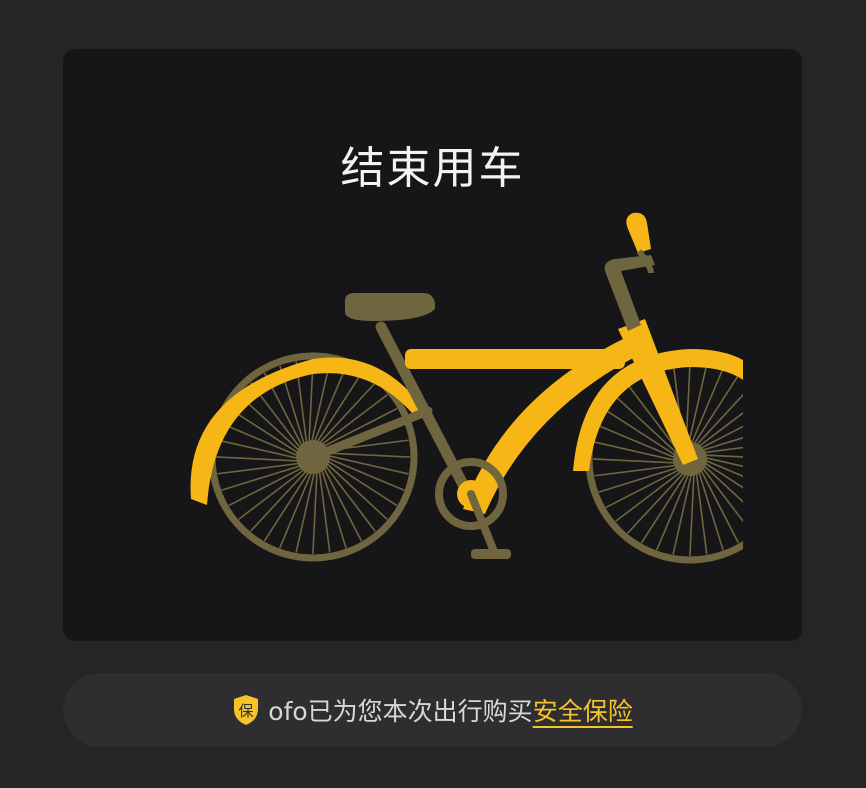 The width and height of the screenshot is (866, 788). I want to click on end-ride-title: 结束用车, so click(432, 168).